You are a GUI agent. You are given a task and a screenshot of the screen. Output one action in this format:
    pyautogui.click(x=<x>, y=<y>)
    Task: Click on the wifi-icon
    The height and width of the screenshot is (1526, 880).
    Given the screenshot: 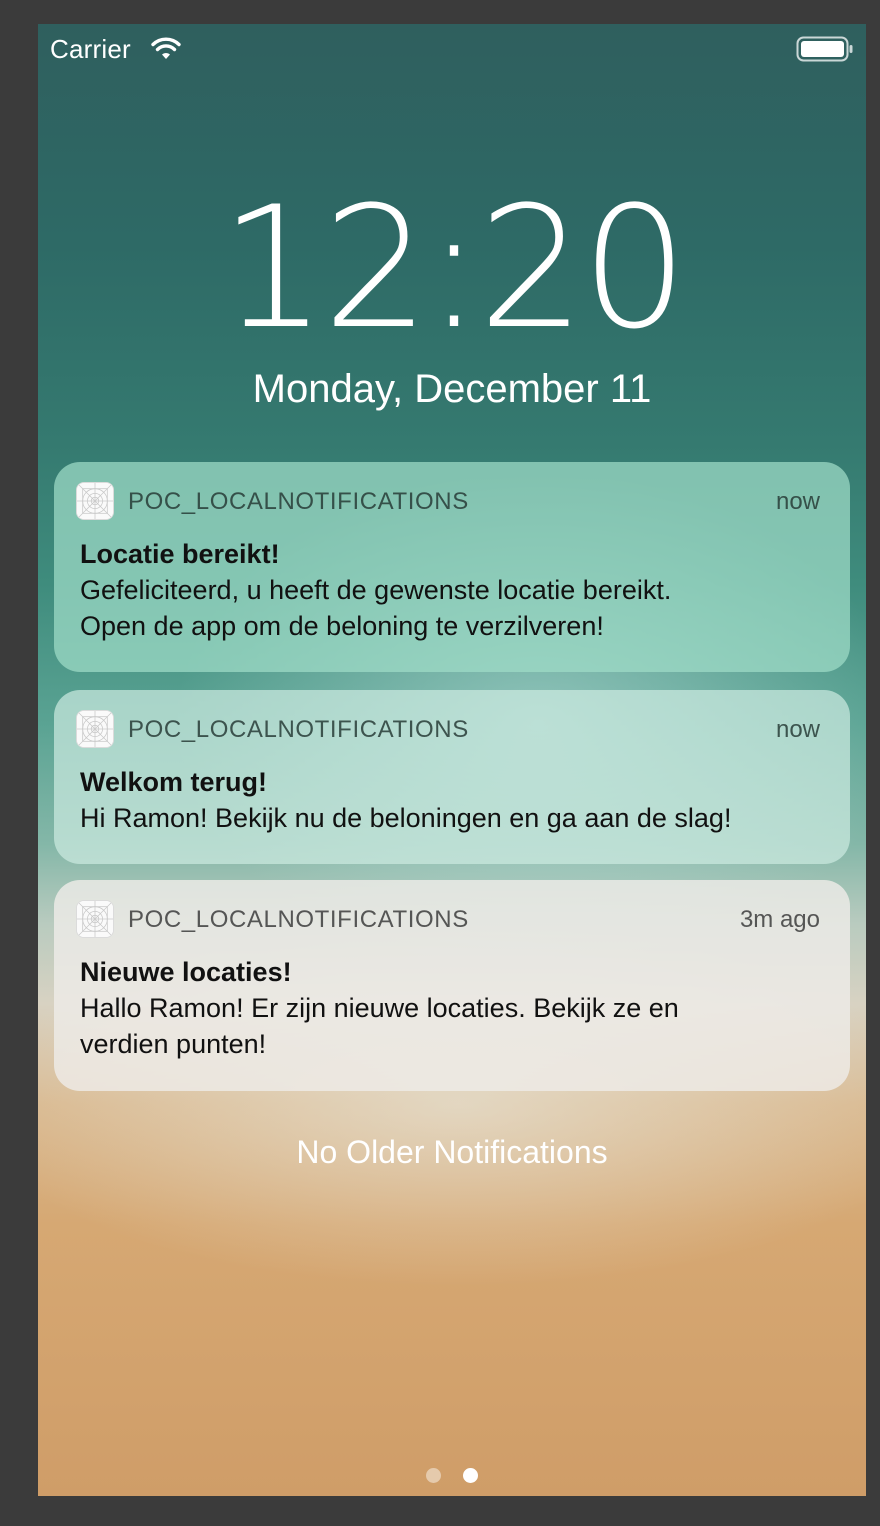 What is the action you would take?
    pyautogui.click(x=166, y=48)
    